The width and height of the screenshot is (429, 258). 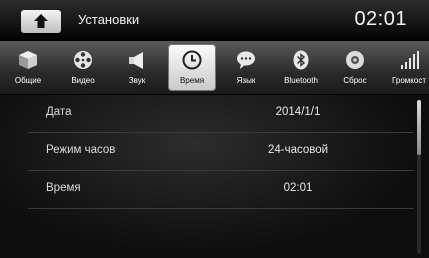 What do you see at coordinates (419, 177) in the screenshot?
I see `scrollbar` at bounding box center [419, 177].